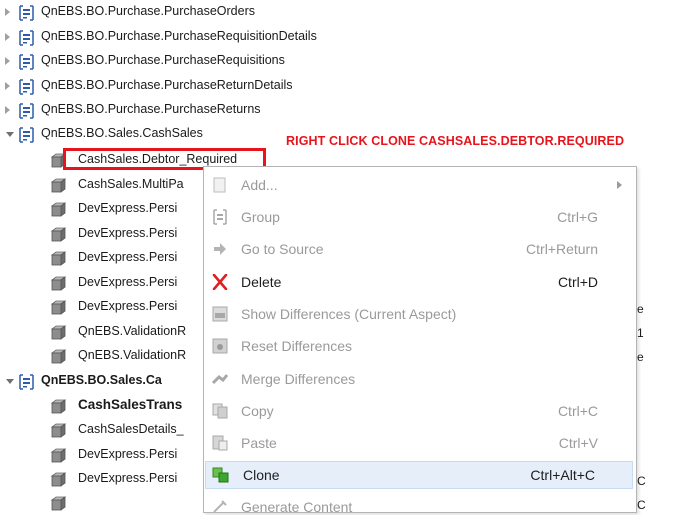 The width and height of the screenshot is (680, 515). Describe the element at coordinates (420, 379) in the screenshot. I see `menu-item-merge-differences: Merge Differences` at that location.